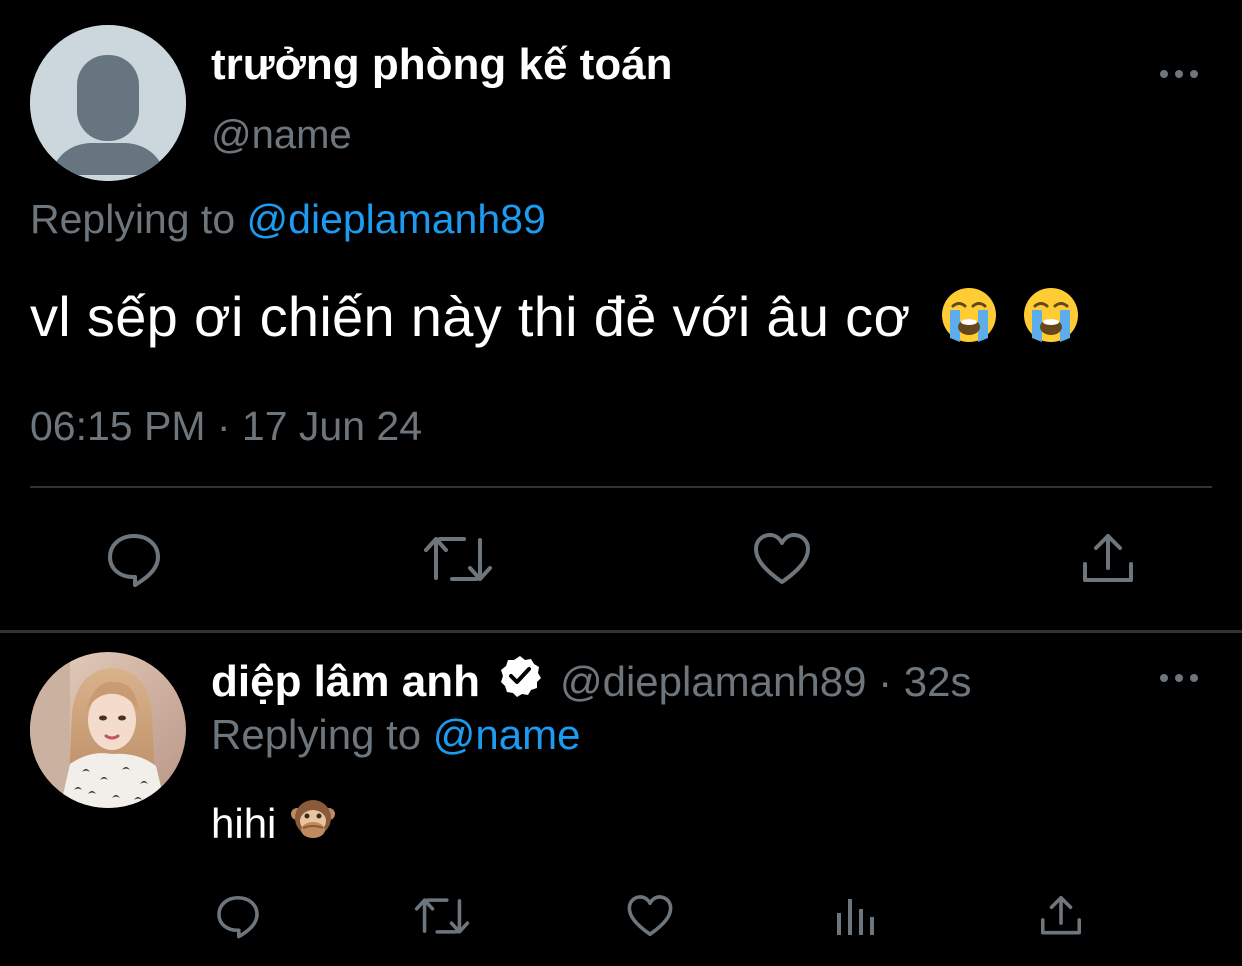 The height and width of the screenshot is (966, 1242). I want to click on replying-to-line: Replying to @name, so click(396, 735).